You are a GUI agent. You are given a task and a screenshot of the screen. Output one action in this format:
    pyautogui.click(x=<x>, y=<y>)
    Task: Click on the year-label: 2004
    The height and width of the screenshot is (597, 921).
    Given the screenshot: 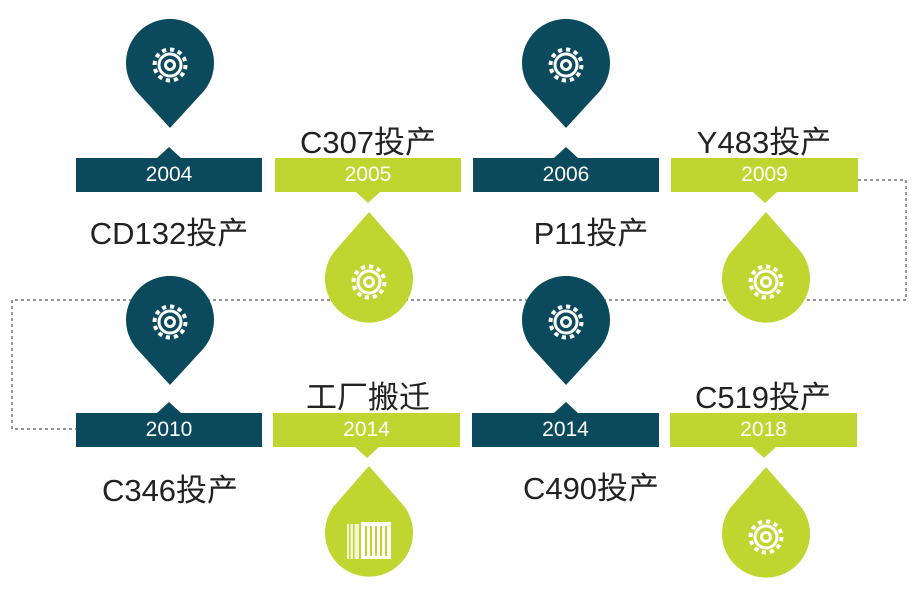 What is the action you would take?
    pyautogui.click(x=169, y=174)
    